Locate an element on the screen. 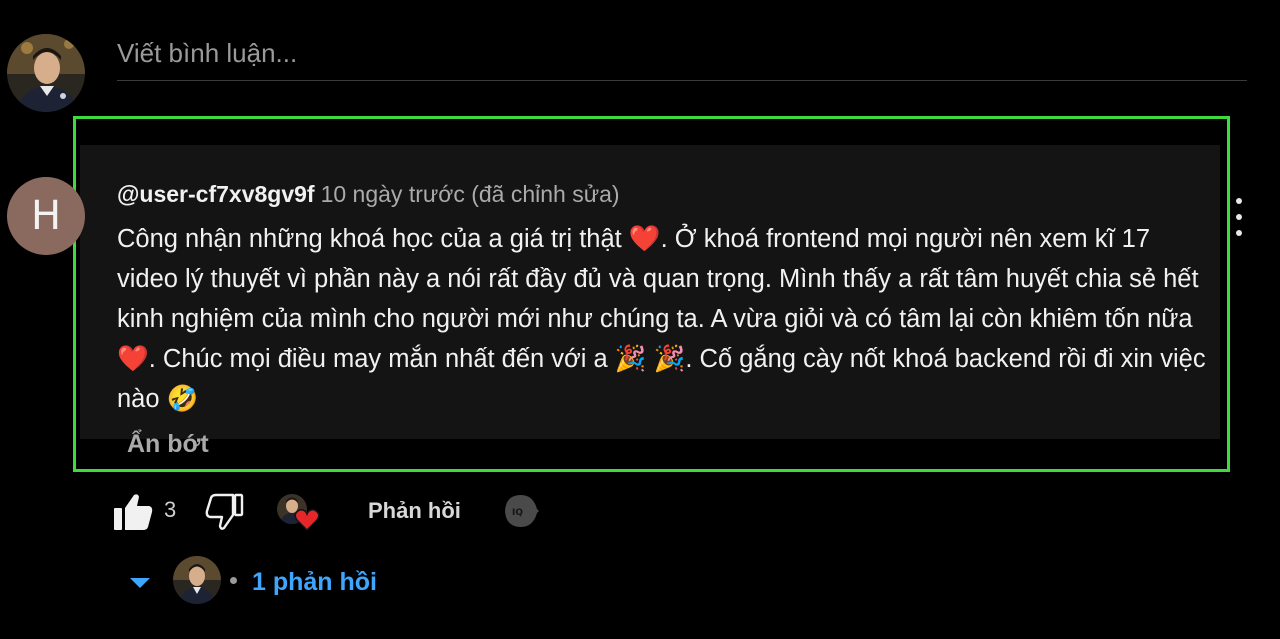 The height and width of the screenshot is (639, 1280). thumb-down-icon is located at coordinates (224, 511).